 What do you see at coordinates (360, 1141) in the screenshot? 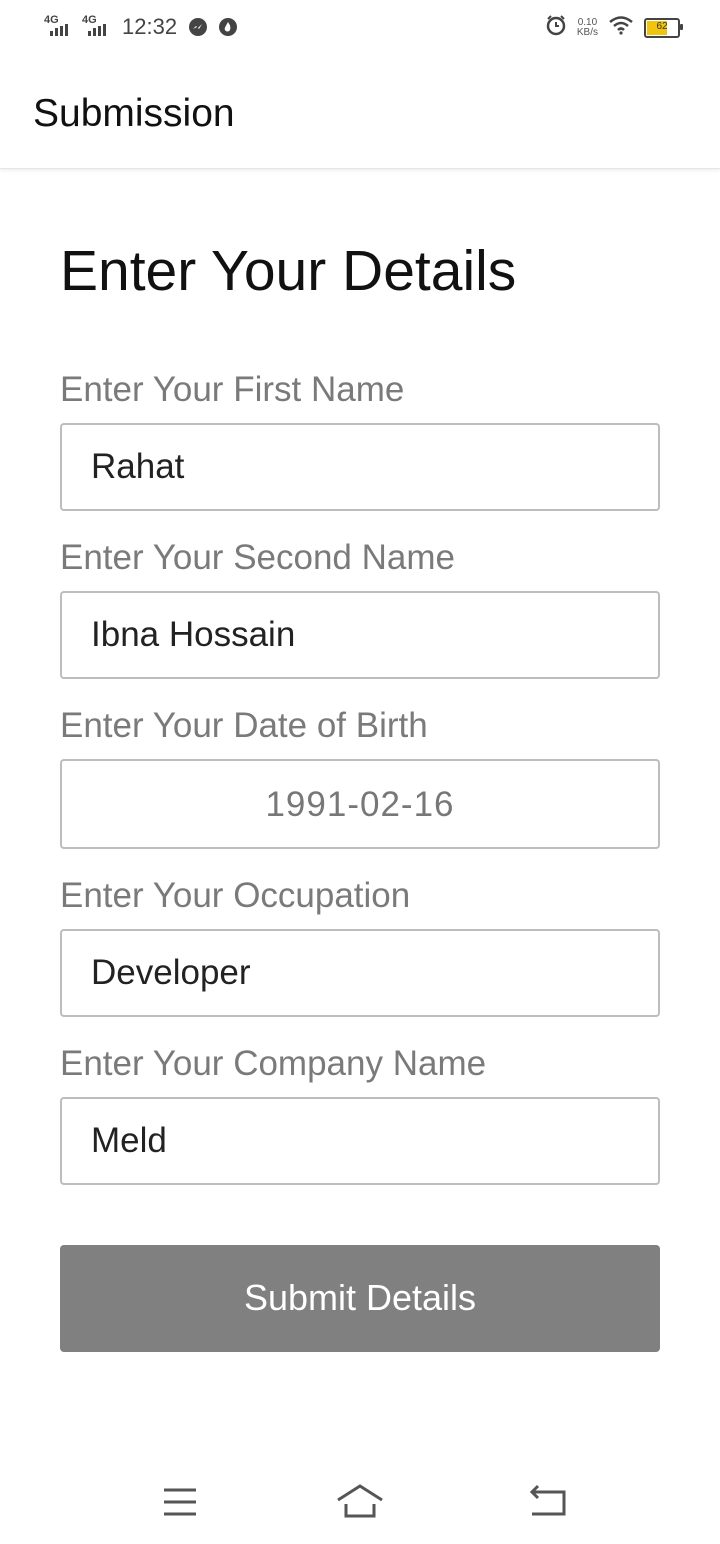
I see `company-name-input: Meld` at bounding box center [360, 1141].